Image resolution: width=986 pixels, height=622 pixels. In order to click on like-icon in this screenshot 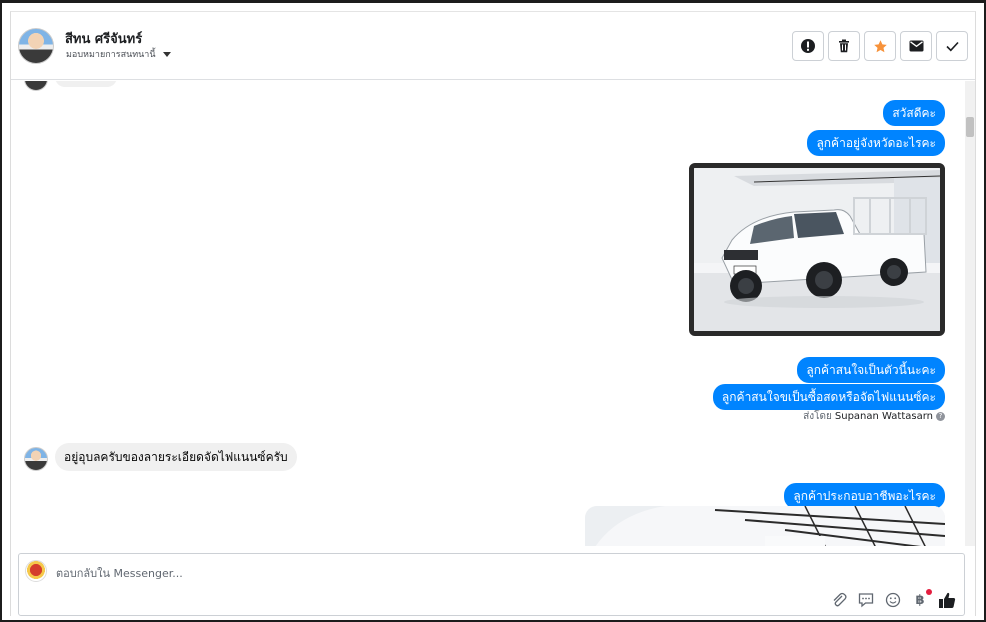, I will do `click(947, 600)`.